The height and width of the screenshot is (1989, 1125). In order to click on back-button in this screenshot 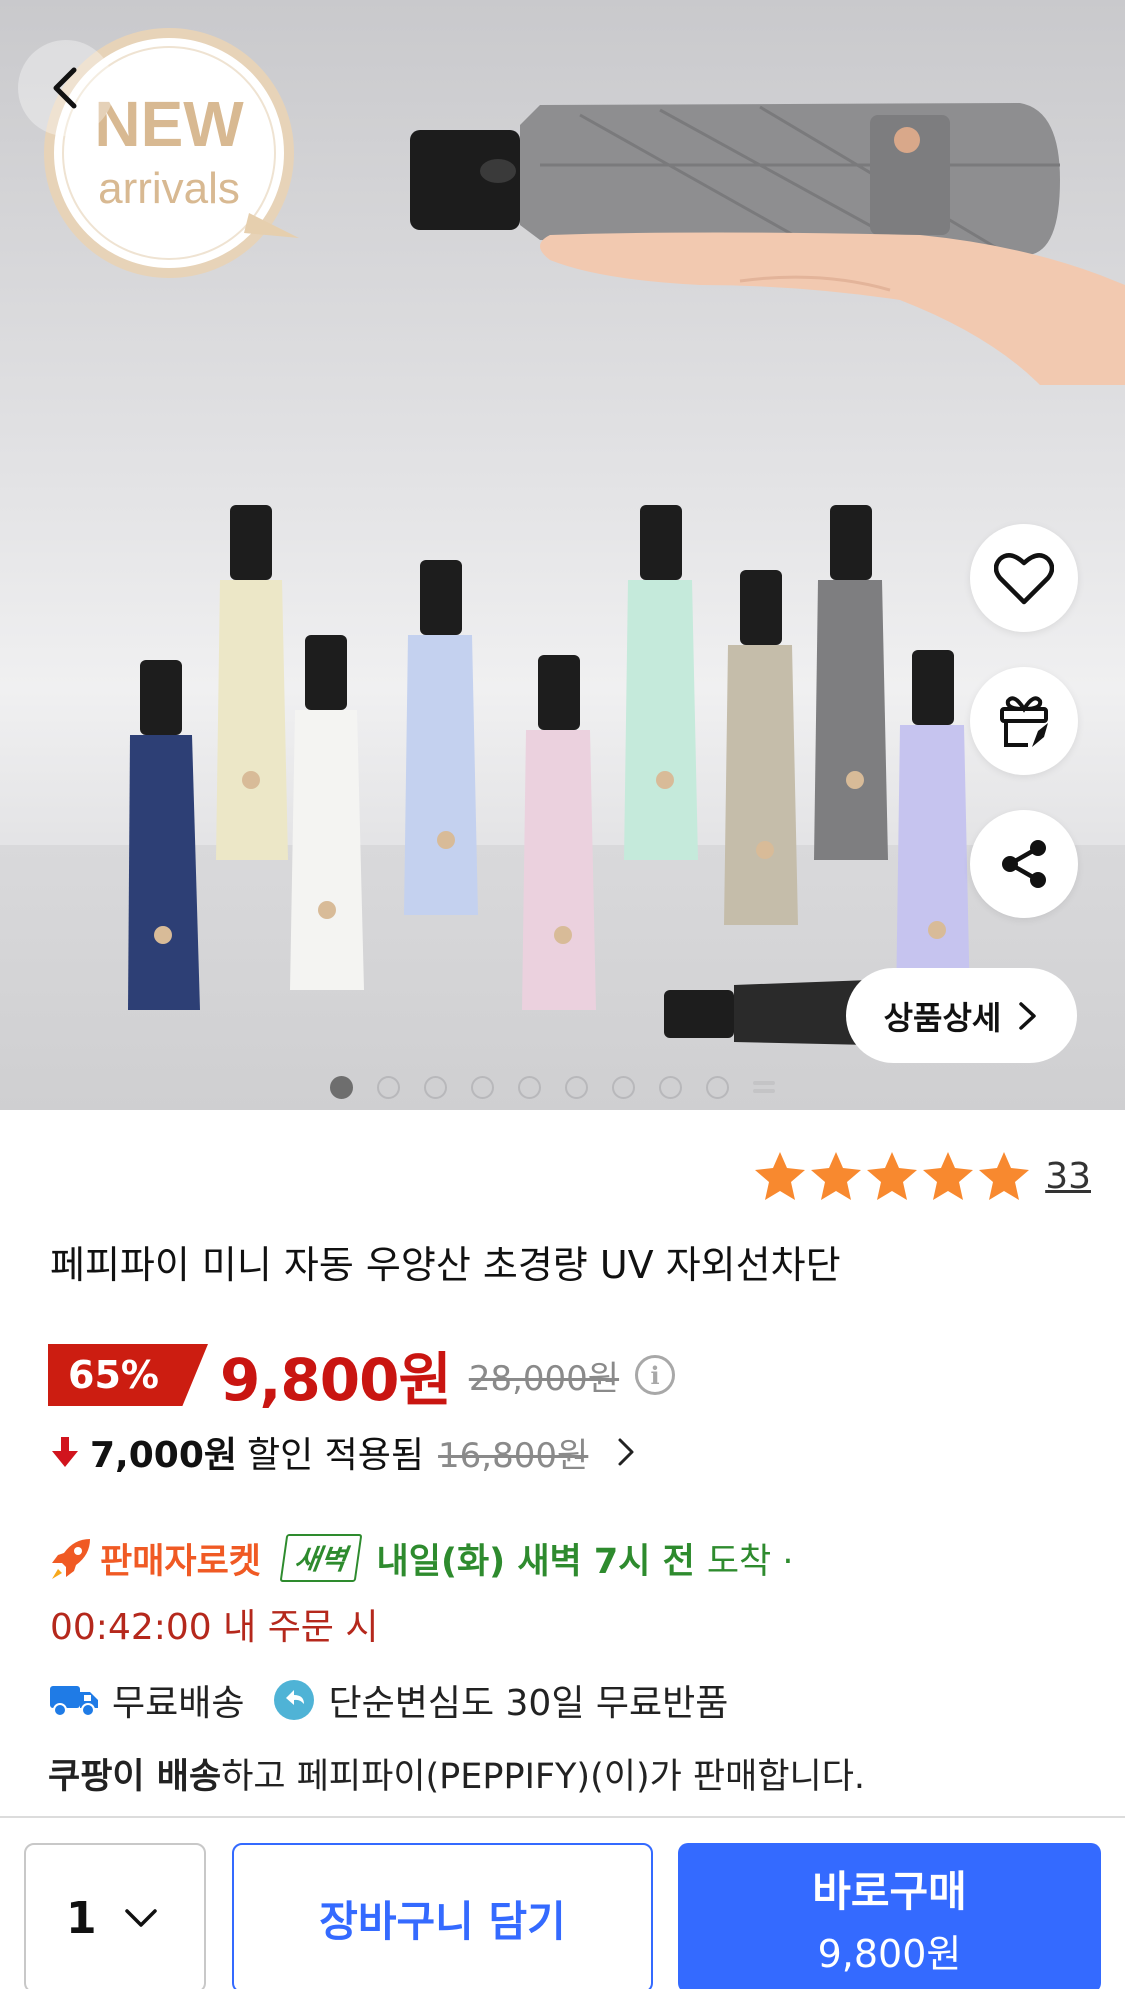, I will do `click(66, 88)`.